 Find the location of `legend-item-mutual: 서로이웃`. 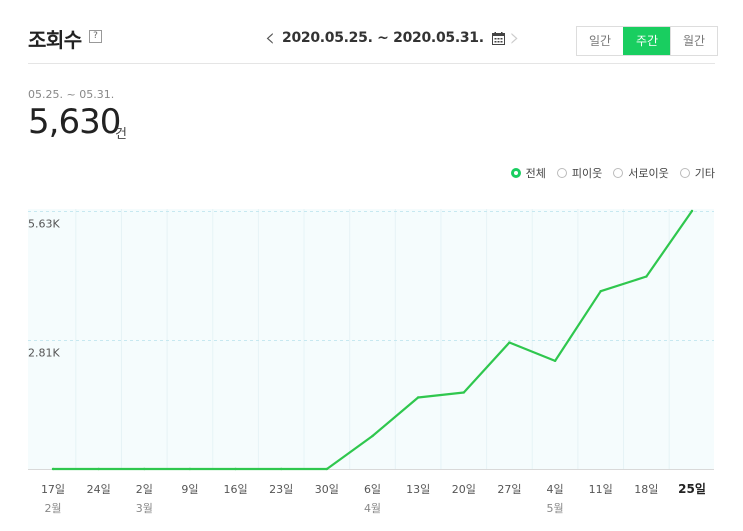

legend-item-mutual: 서로이웃 is located at coordinates (641, 173).